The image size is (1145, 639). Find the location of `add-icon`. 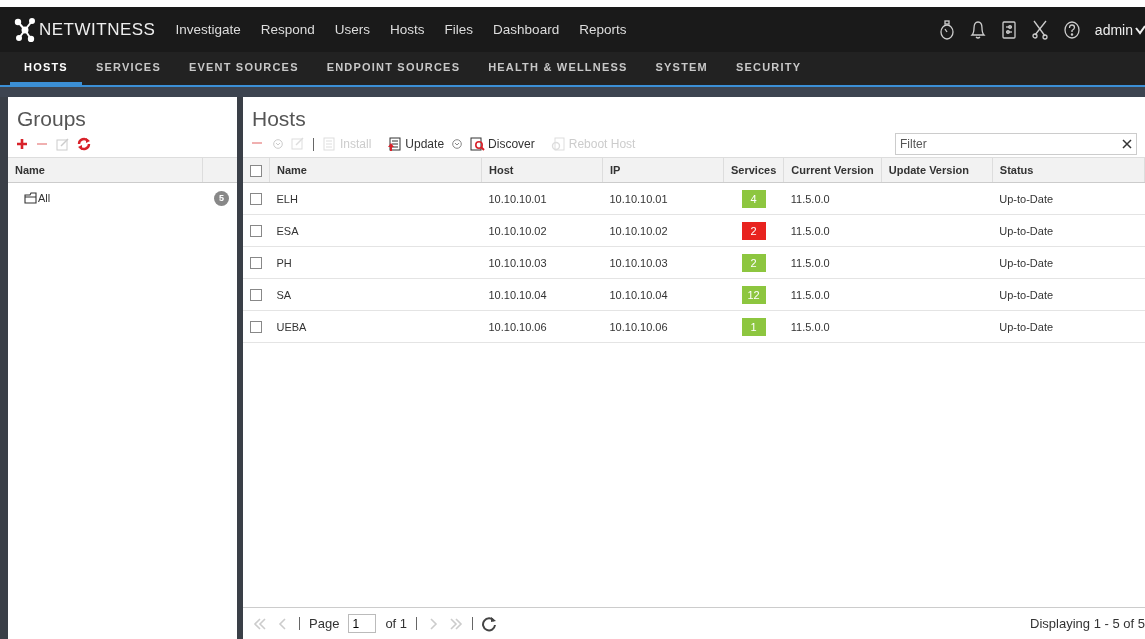

add-icon is located at coordinates (22, 144).